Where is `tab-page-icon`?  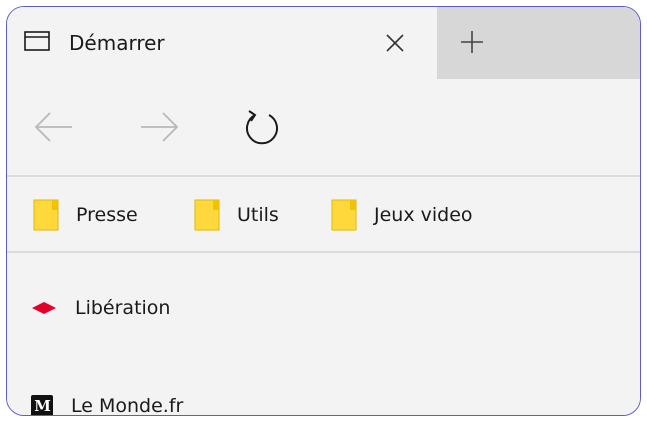 tab-page-icon is located at coordinates (37, 41).